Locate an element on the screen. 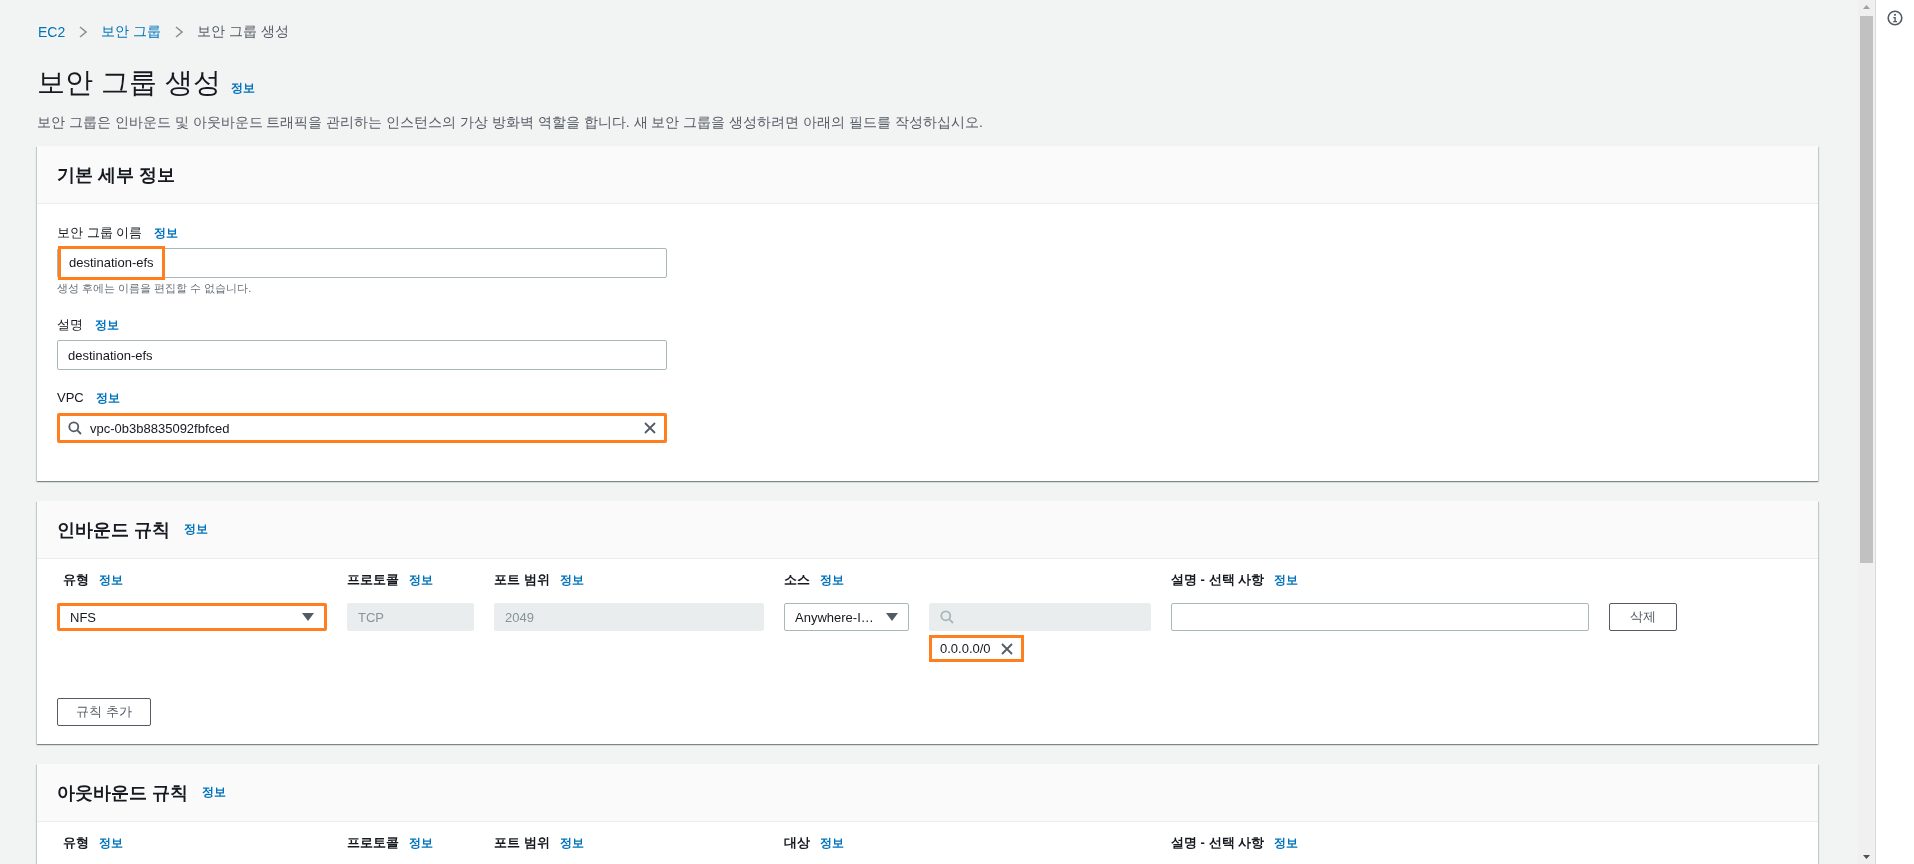  info-icon is located at coordinates (1895, 18).